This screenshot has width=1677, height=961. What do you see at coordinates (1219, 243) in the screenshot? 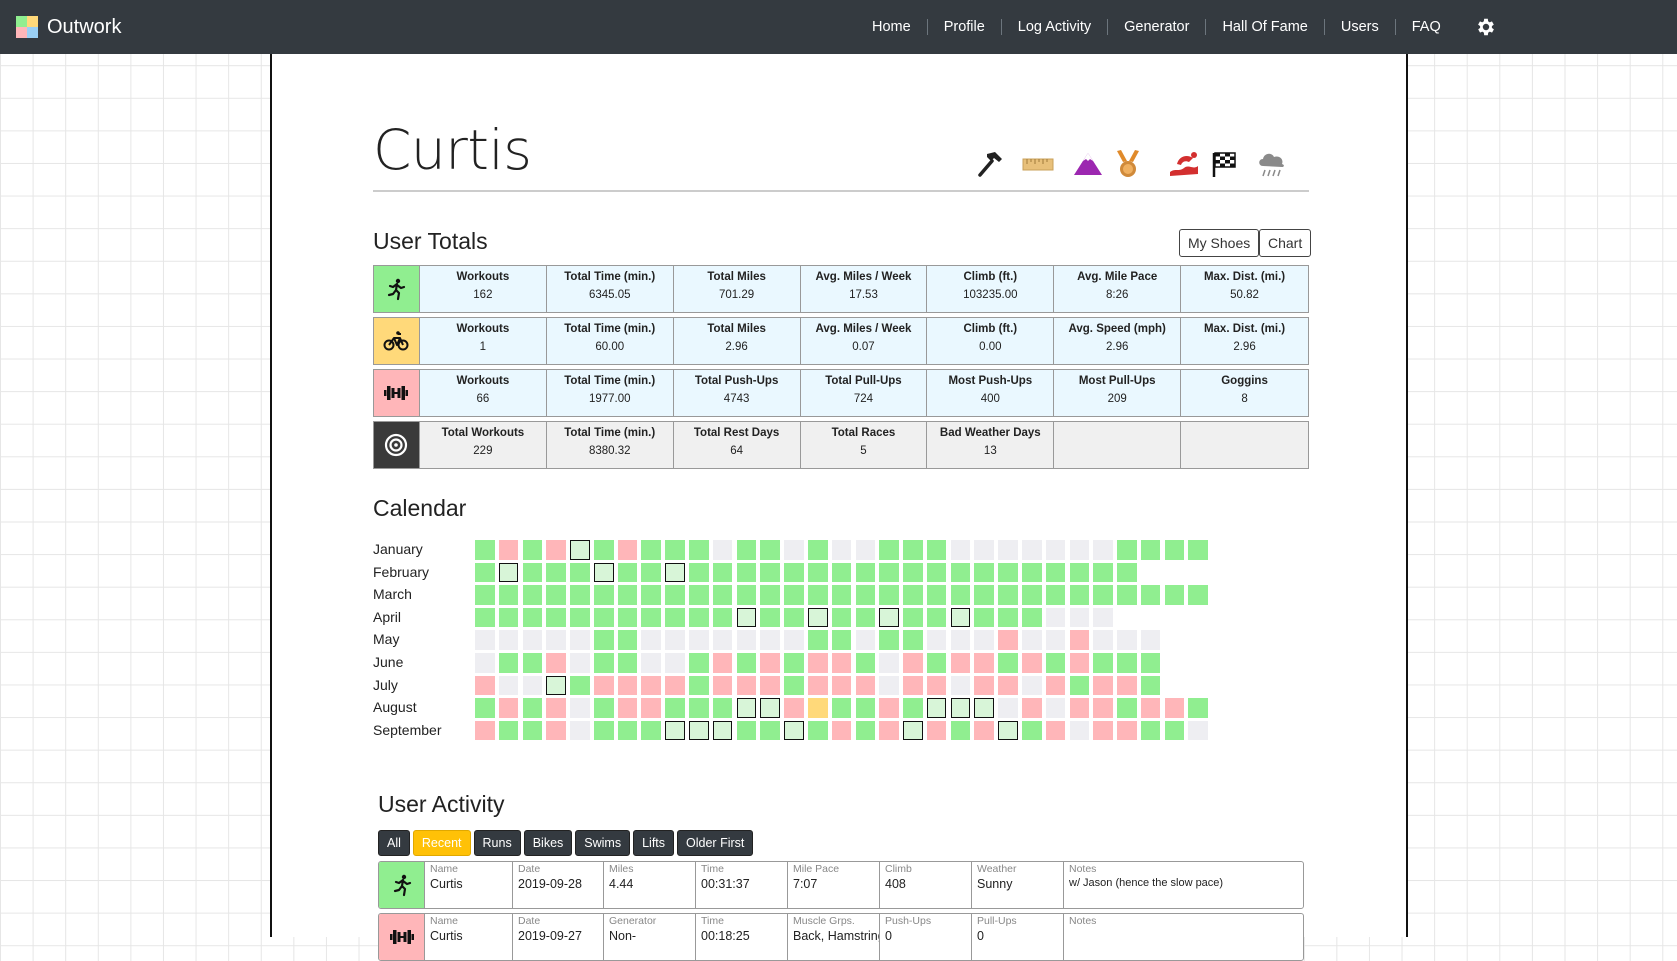
I see `my-shoes-button: My Shoes` at bounding box center [1219, 243].